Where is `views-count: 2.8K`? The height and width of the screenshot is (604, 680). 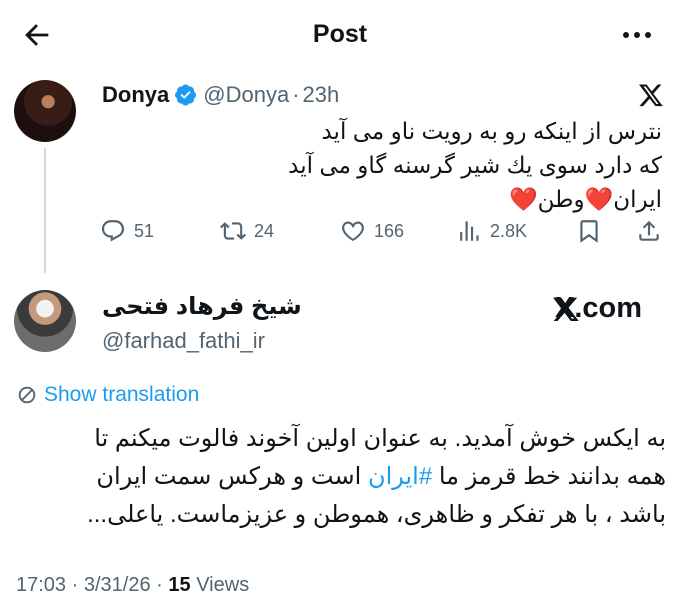 views-count: 2.8K is located at coordinates (509, 230).